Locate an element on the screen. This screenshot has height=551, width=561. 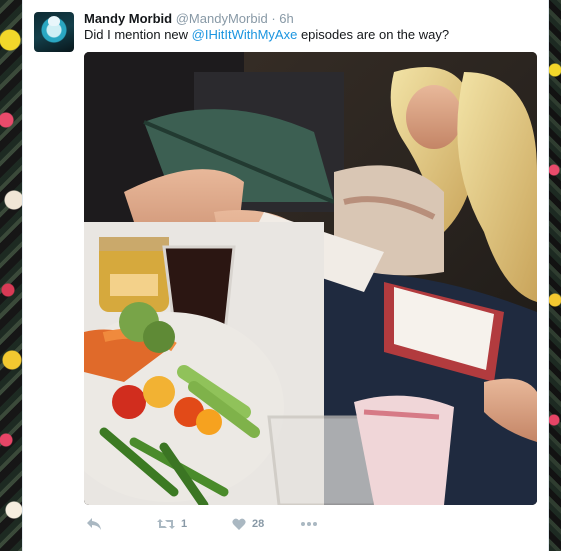
retweet-button: 1 is located at coordinates (172, 524).